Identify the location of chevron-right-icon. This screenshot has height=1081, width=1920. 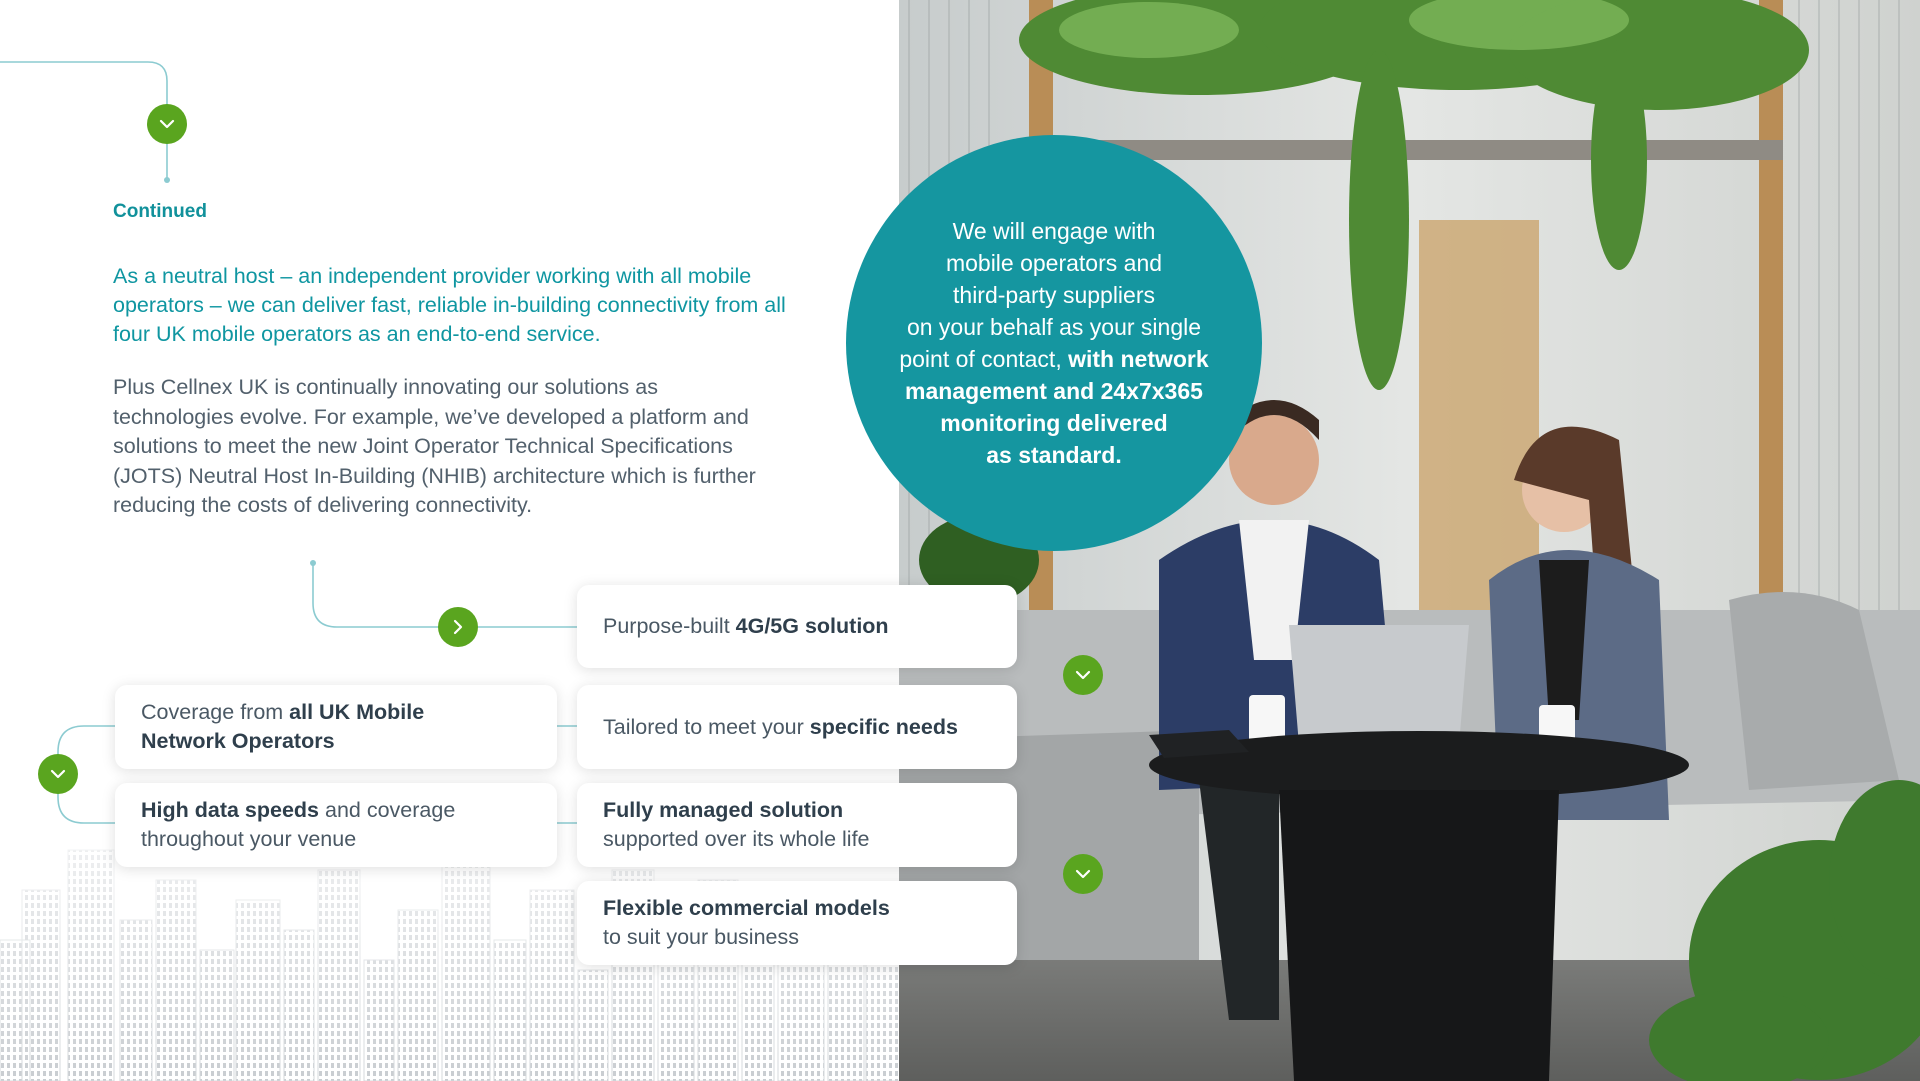
(458, 627).